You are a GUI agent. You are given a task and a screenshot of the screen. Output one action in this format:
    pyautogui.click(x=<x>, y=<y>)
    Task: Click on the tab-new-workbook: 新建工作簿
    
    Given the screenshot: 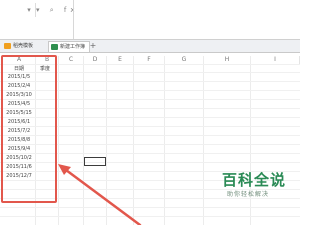 What is the action you would take?
    pyautogui.click(x=69, y=46)
    